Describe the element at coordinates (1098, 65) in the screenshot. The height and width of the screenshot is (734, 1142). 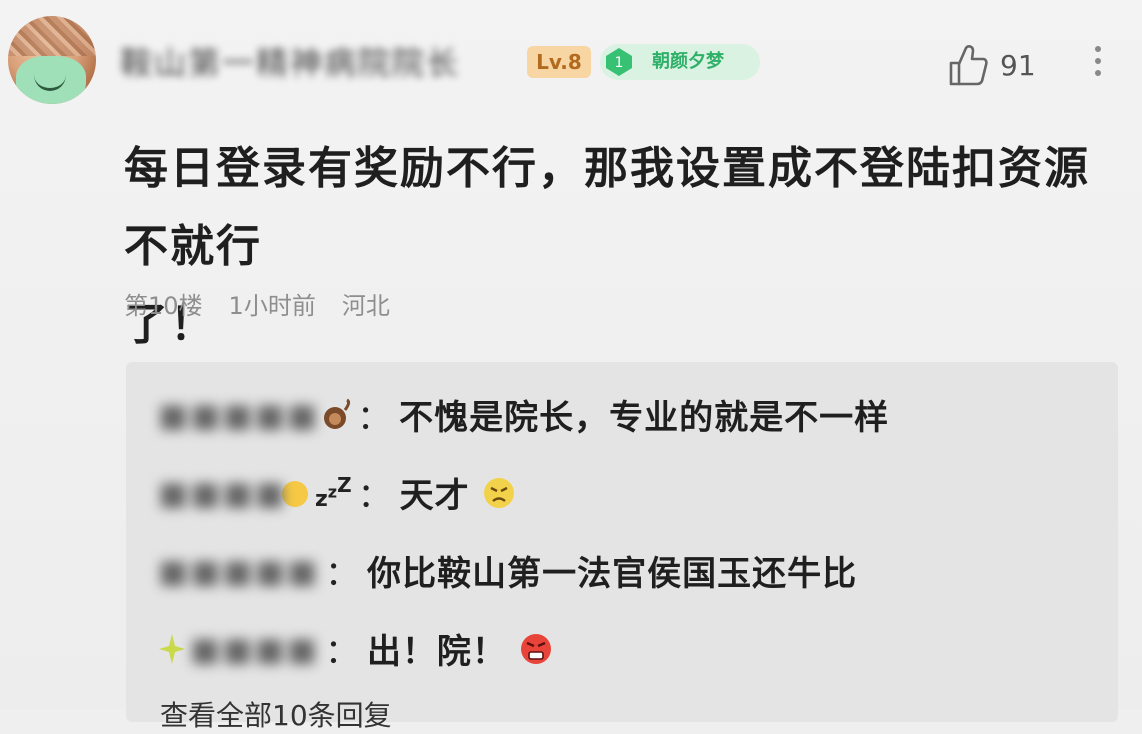
I see `more-vertical-icon` at that location.